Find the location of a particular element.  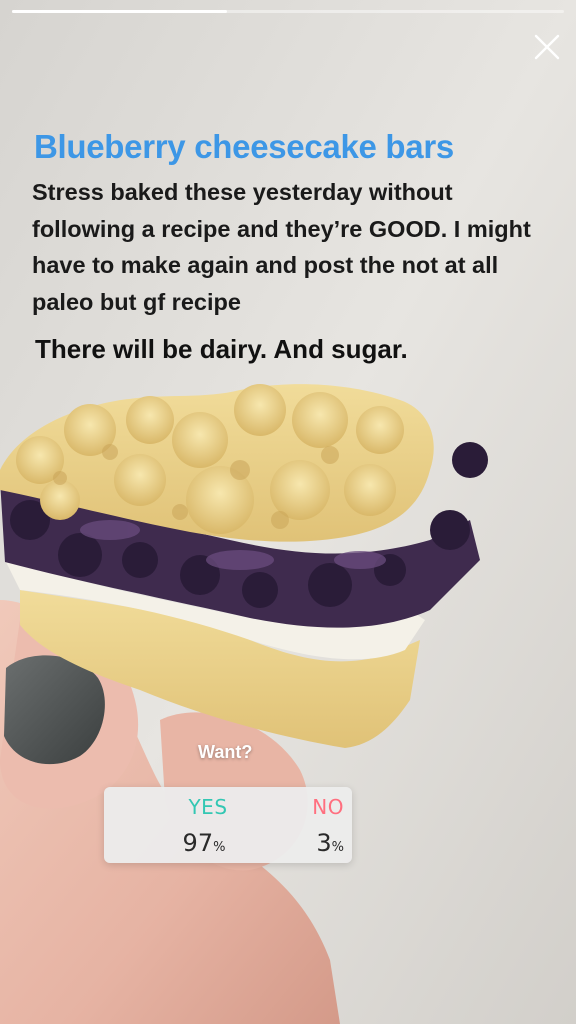

poll-option-no-label: NO is located at coordinates (328, 807).